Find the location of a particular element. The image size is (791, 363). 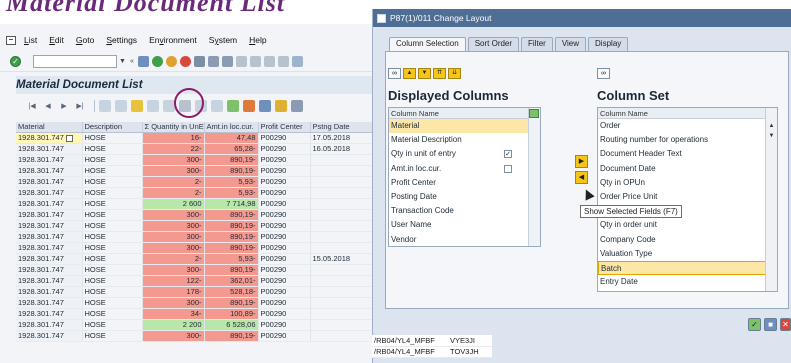

tab-sort-order: Sort Order is located at coordinates (493, 44).